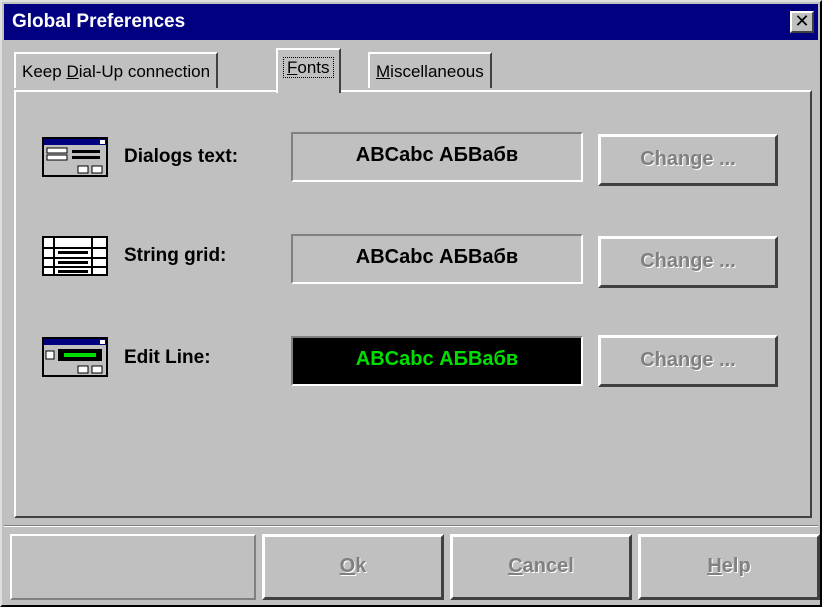 This screenshot has height=607, width=822. I want to click on title-bar: Global Preferences ✕, so click(411, 22).